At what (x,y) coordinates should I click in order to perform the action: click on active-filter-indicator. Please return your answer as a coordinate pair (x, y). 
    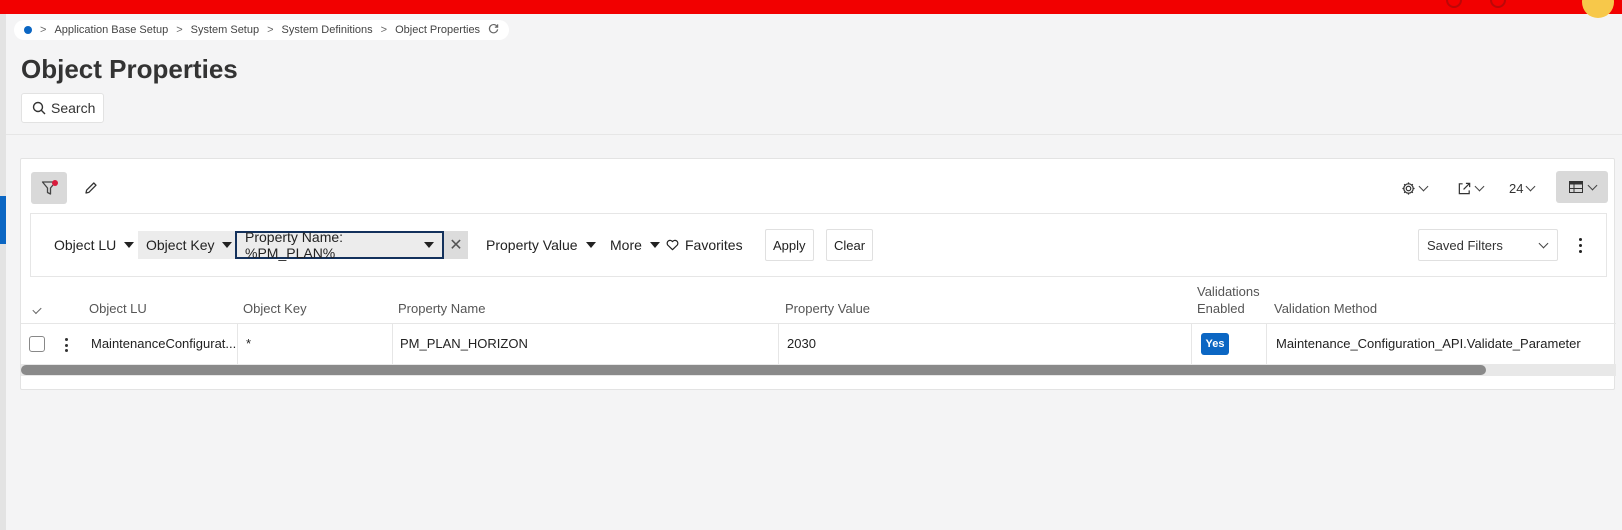
    Looking at the image, I should click on (55, 183).